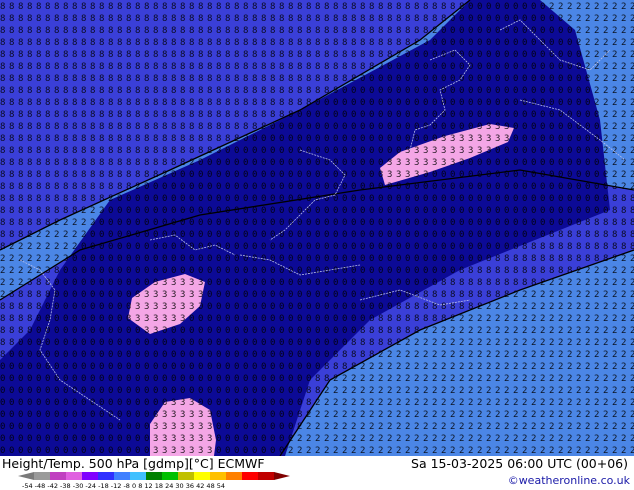  Describe the element at coordinates (519, 463) in the screenshot. I see `valid-time: Sa 15-03-2025 06:00 UTC (00+06)` at that location.